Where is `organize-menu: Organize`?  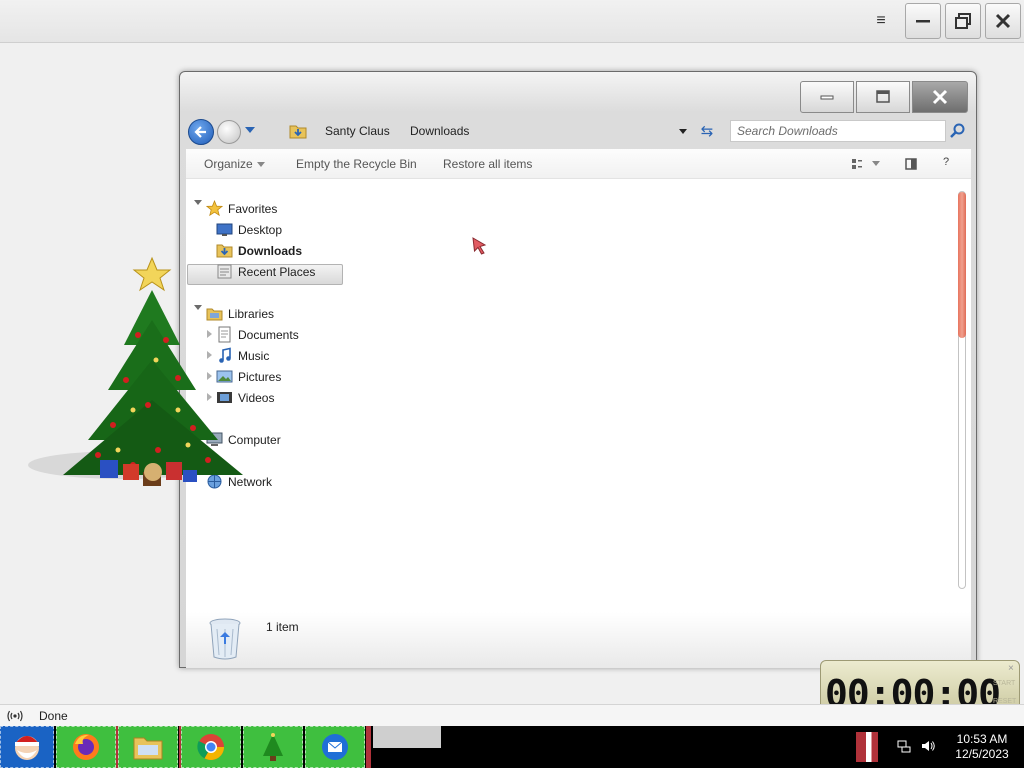
organize-menu: Organize is located at coordinates (234, 164).